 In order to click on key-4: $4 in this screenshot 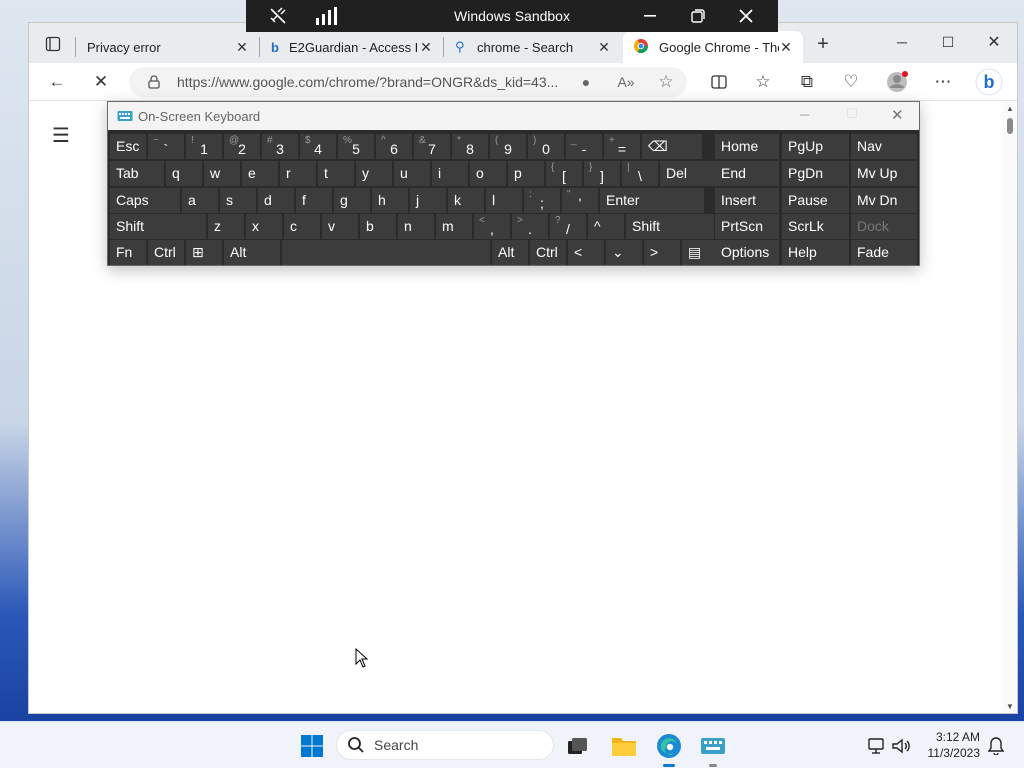, I will do `click(318, 146)`.